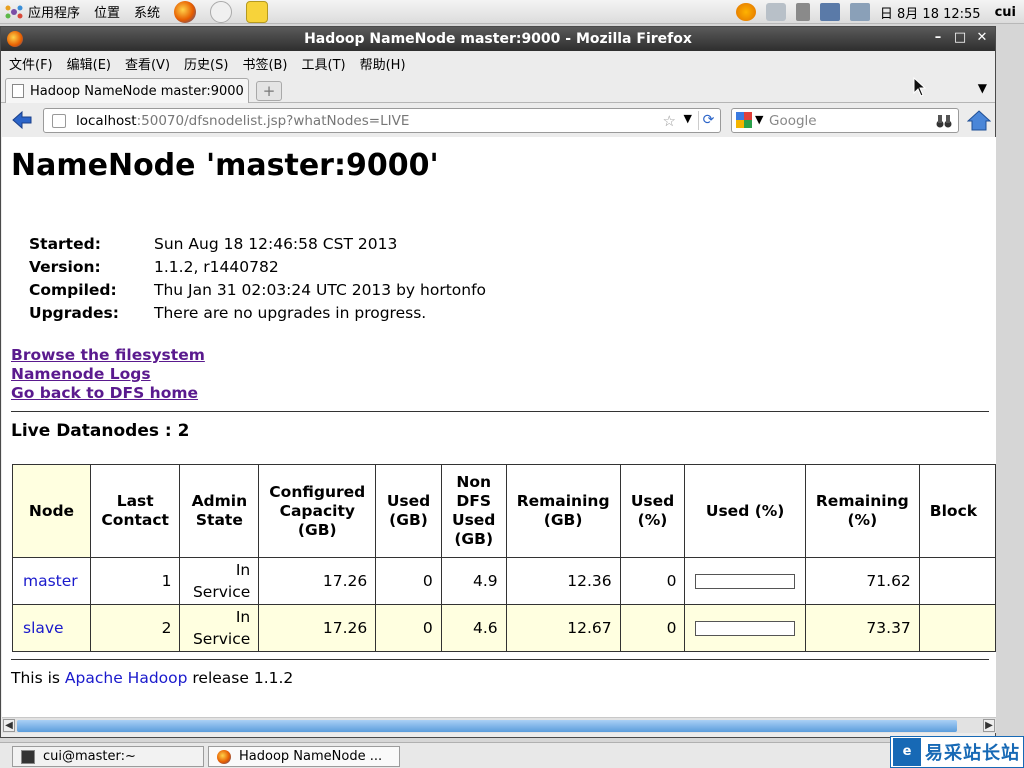 This screenshot has width=1024, height=768. I want to click on node-link: master, so click(50, 581).